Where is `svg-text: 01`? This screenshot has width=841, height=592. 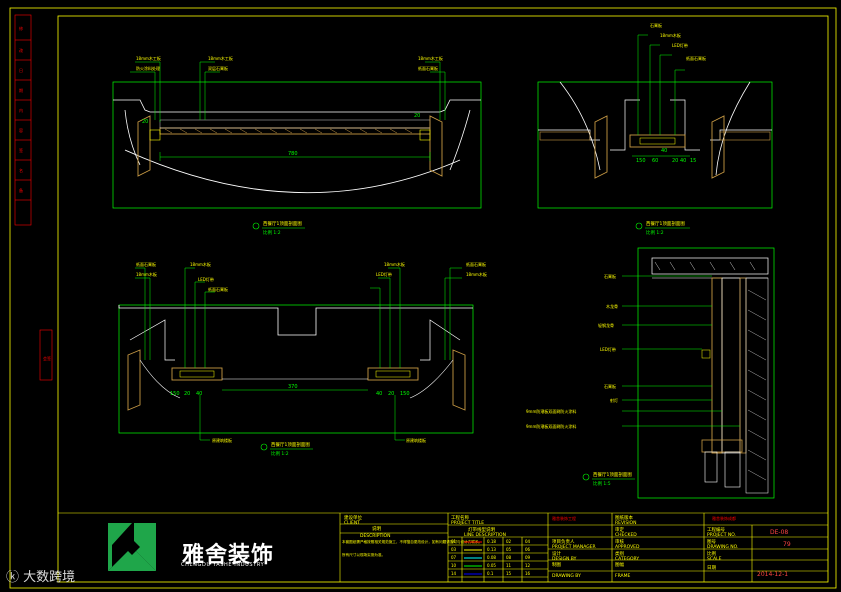 svg-text: 01 is located at coordinates (454, 541).